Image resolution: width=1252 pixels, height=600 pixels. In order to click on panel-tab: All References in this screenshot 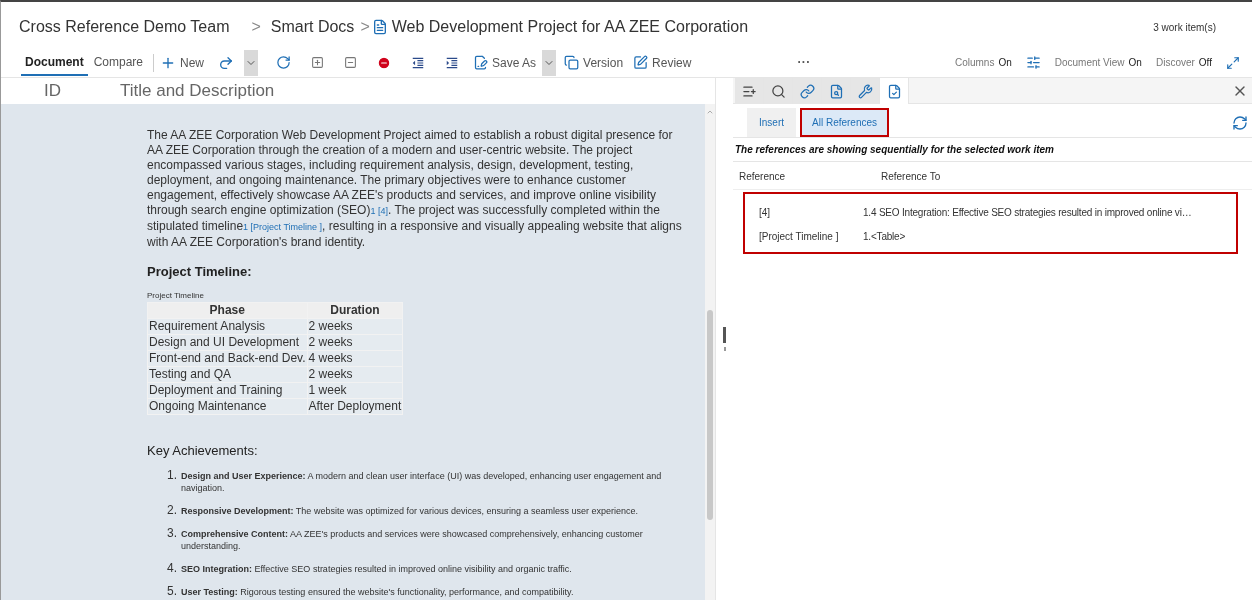, I will do `click(845, 122)`.